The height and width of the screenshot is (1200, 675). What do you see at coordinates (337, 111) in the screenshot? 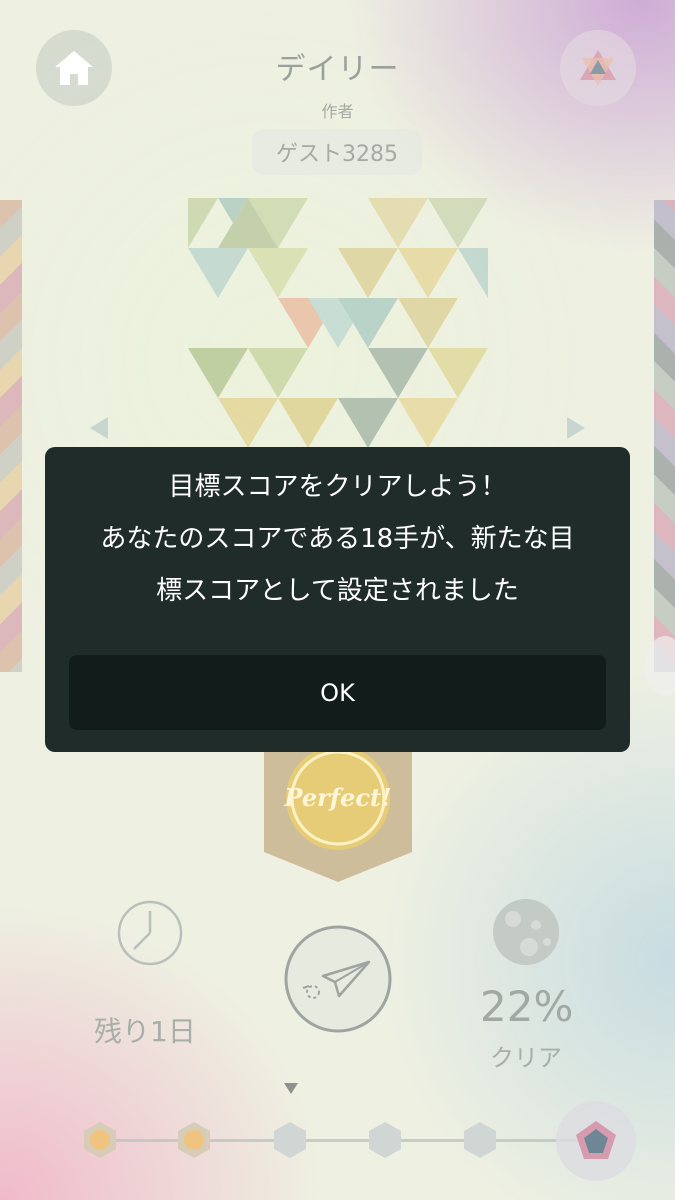
I see `author-label: 作者` at bounding box center [337, 111].